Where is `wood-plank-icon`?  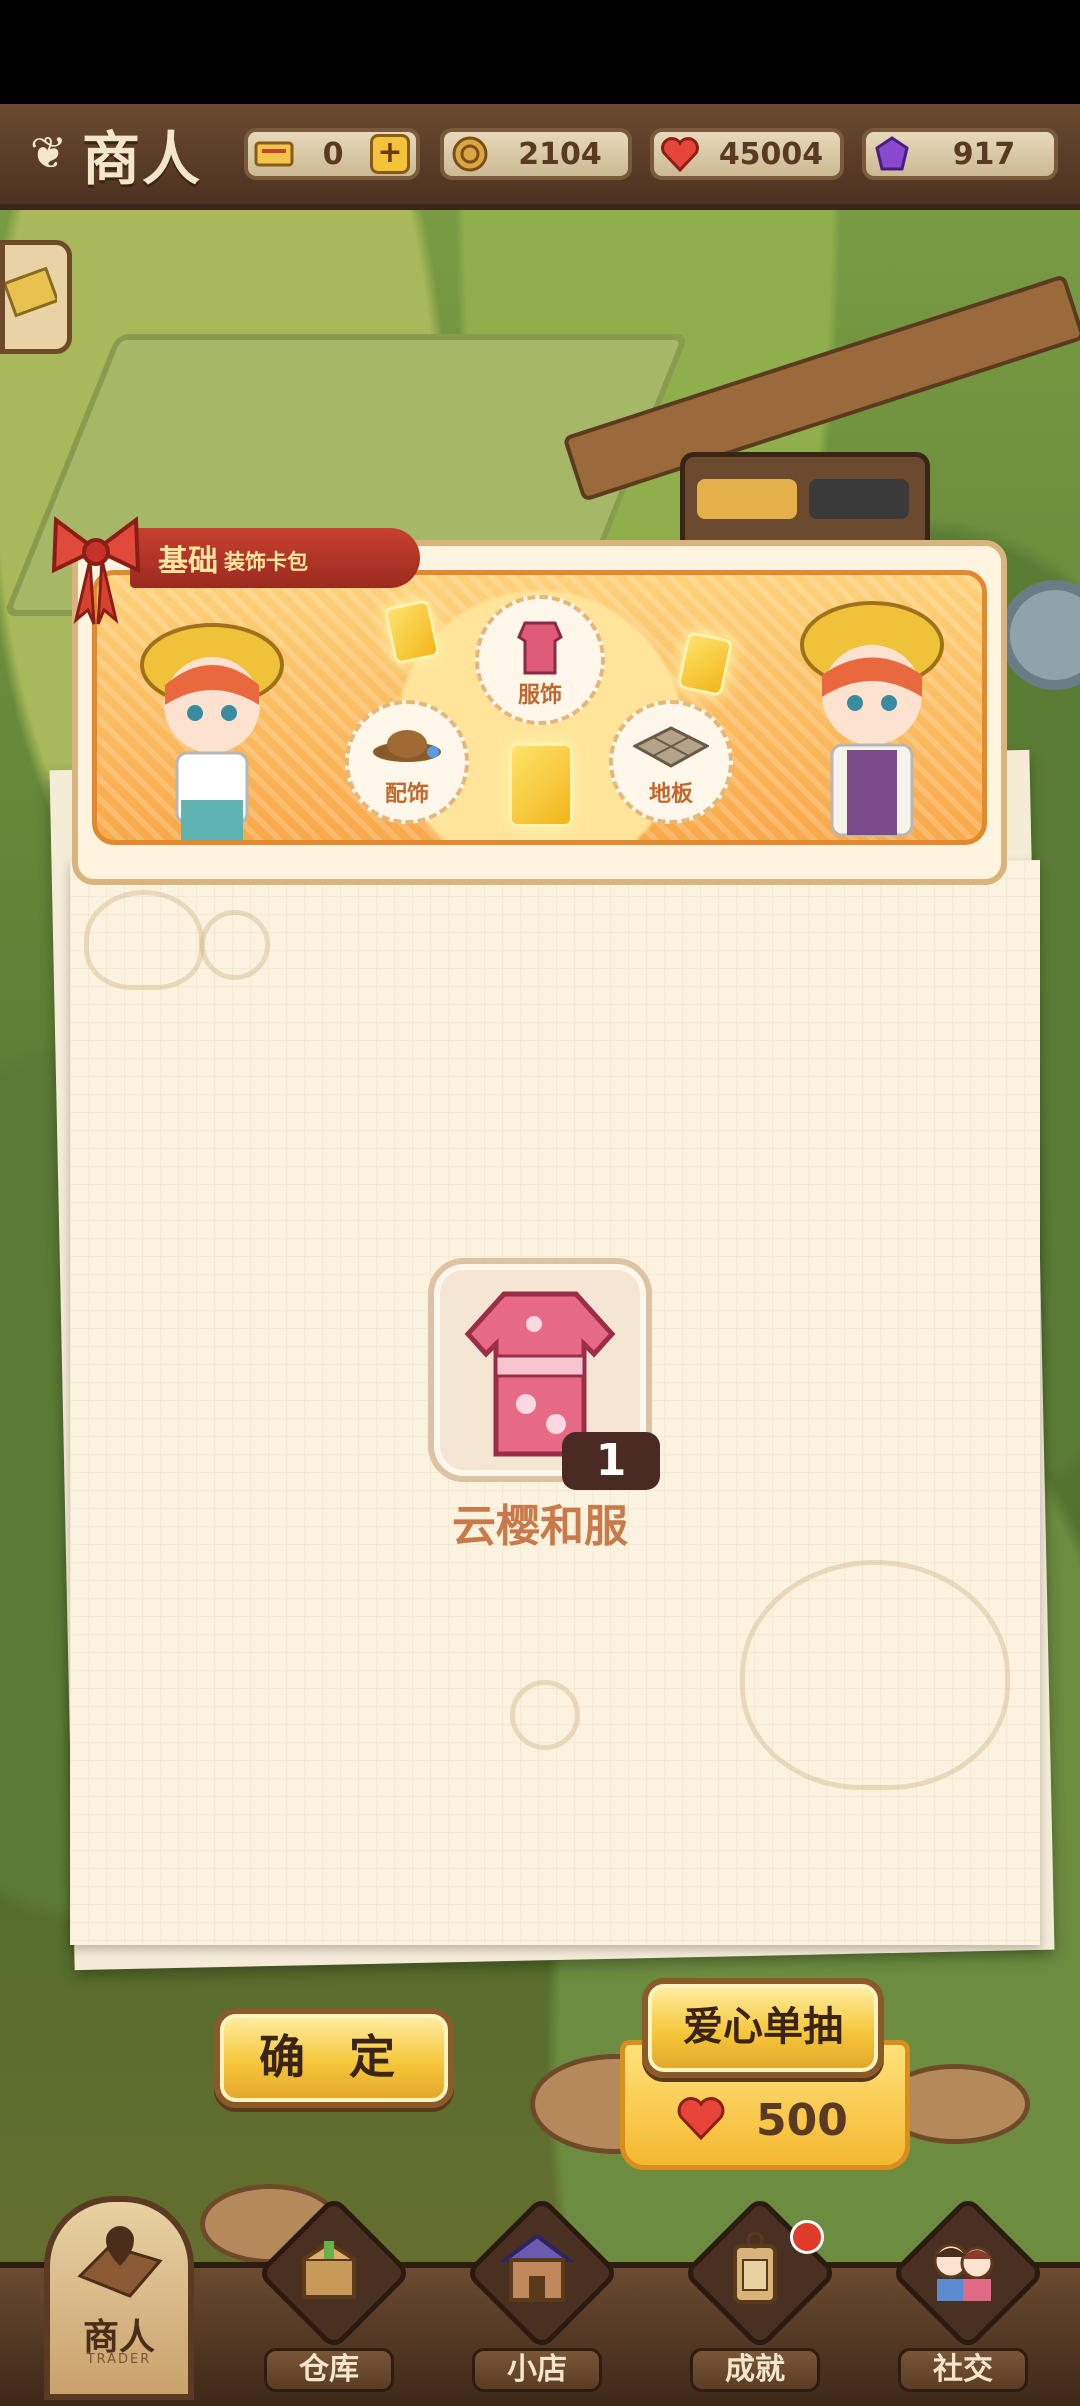 wood-plank-icon is located at coordinates (31, 292).